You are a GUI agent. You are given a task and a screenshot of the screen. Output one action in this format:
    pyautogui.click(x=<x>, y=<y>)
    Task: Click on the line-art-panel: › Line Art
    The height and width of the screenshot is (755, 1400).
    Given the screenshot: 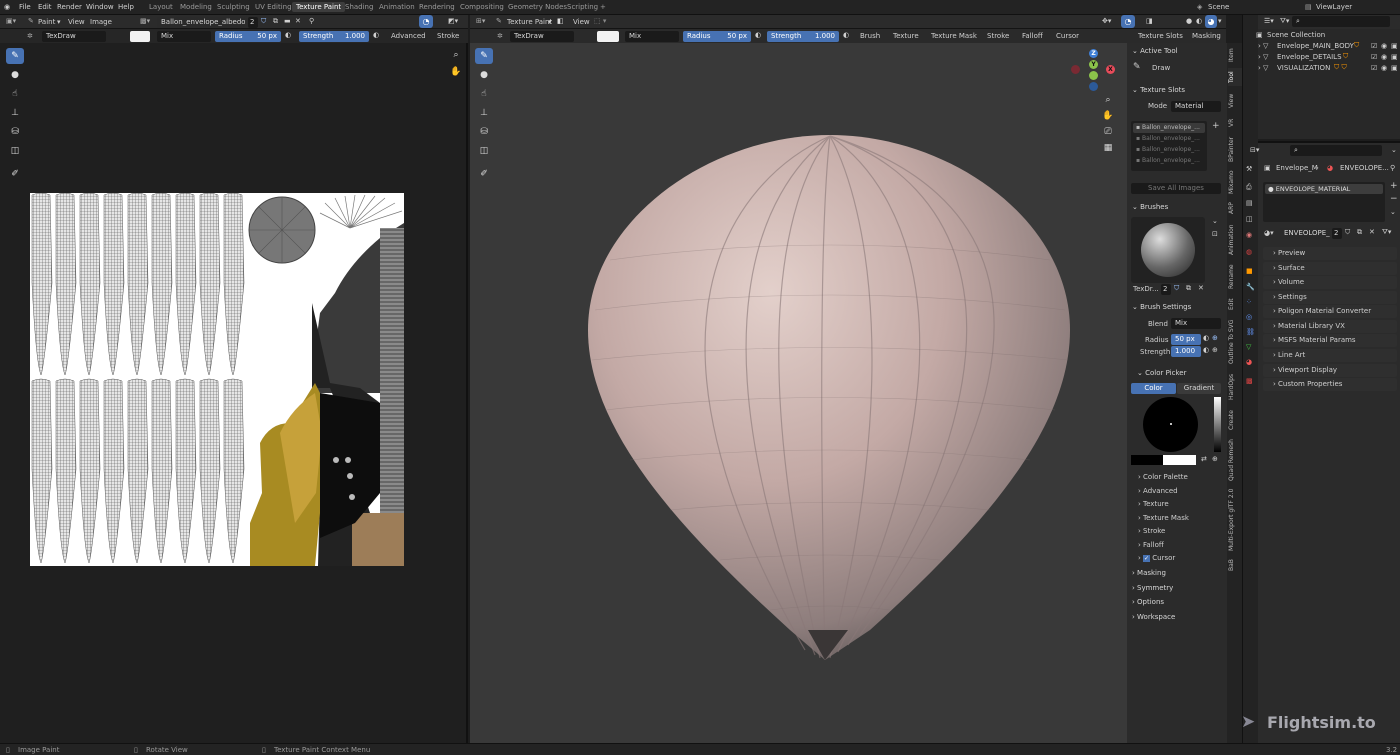 What is the action you would take?
    pyautogui.click(x=1330, y=355)
    